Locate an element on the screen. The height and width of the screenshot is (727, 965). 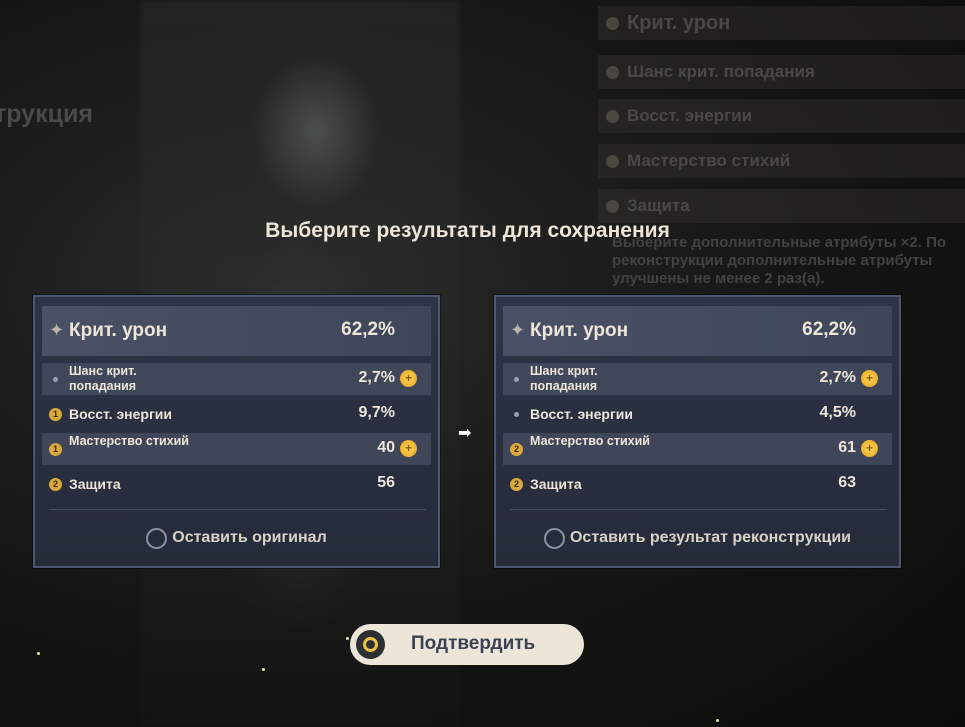
substat-value: 63 is located at coordinates (847, 482).